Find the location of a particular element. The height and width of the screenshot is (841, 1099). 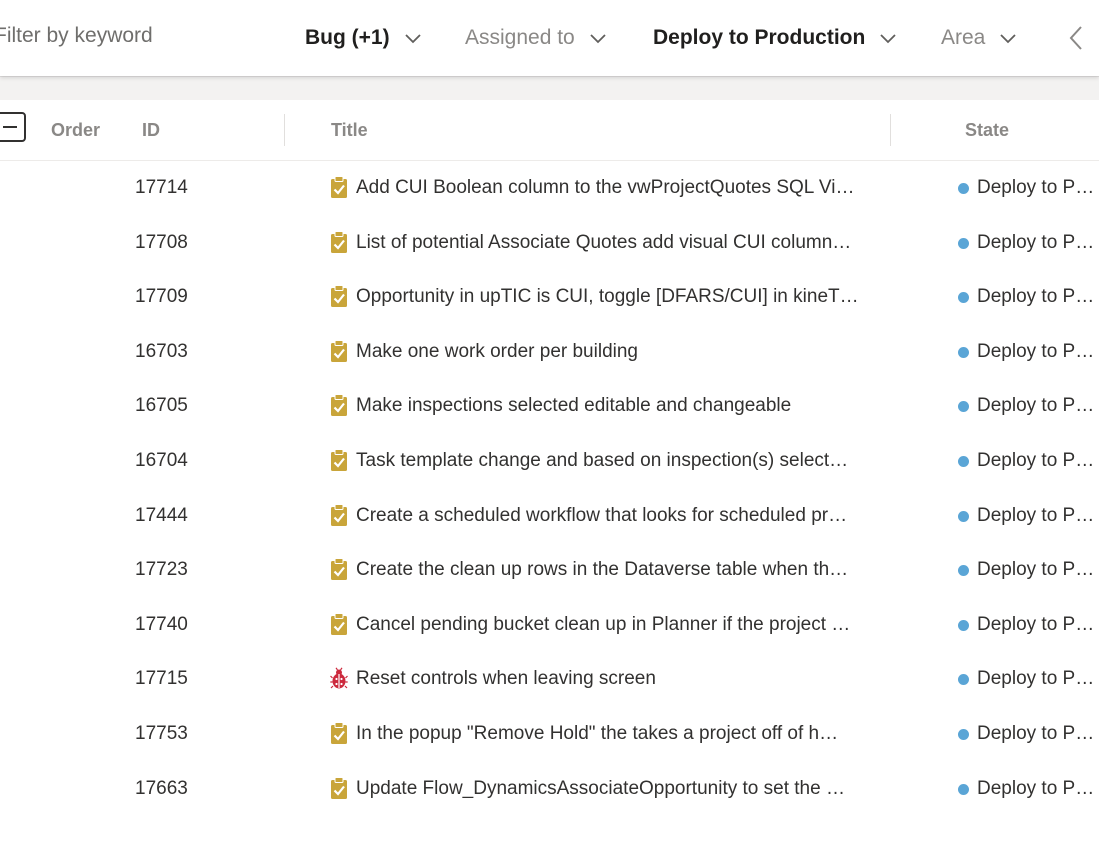

work-item-id: 17708 is located at coordinates (161, 242).